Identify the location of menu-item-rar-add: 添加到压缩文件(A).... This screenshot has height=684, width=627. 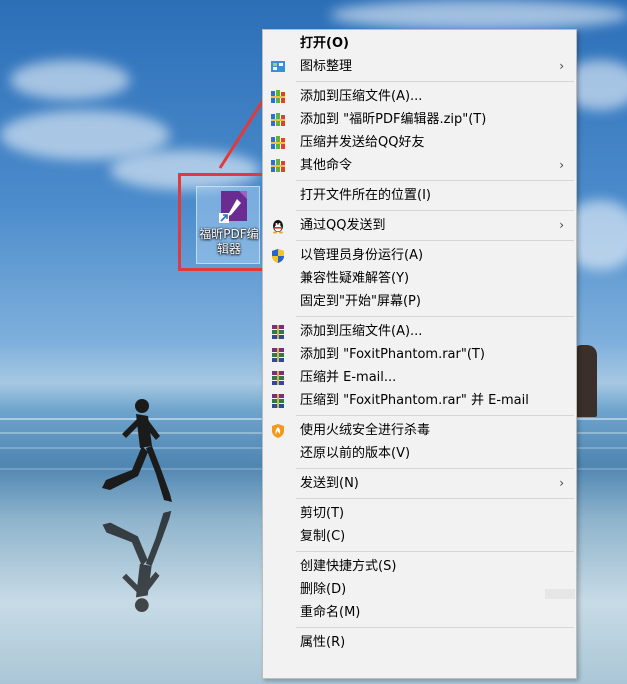
(419, 331).